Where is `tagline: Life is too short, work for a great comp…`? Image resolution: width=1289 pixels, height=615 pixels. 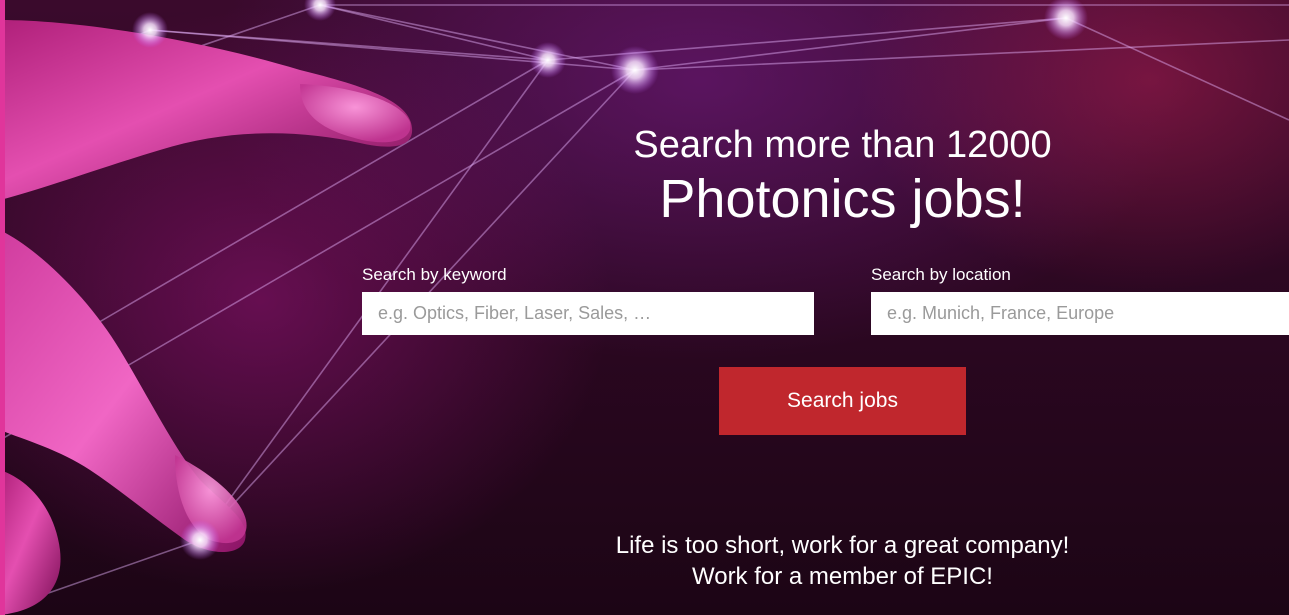 tagline: Life is too short, work for a great comp… is located at coordinates (842, 561).